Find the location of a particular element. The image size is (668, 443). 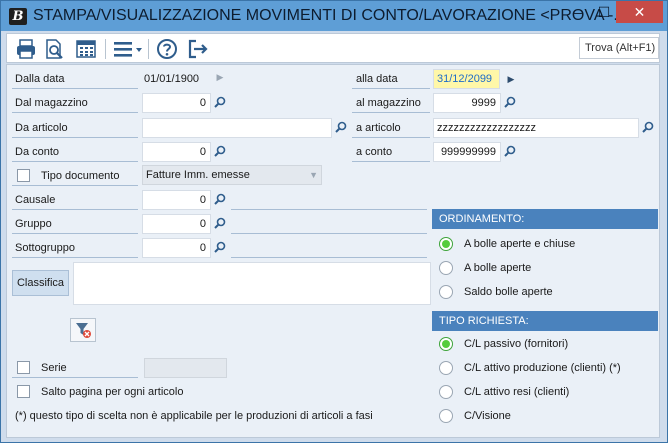

al-magazzino-label: al magazzino is located at coordinates (388, 103).